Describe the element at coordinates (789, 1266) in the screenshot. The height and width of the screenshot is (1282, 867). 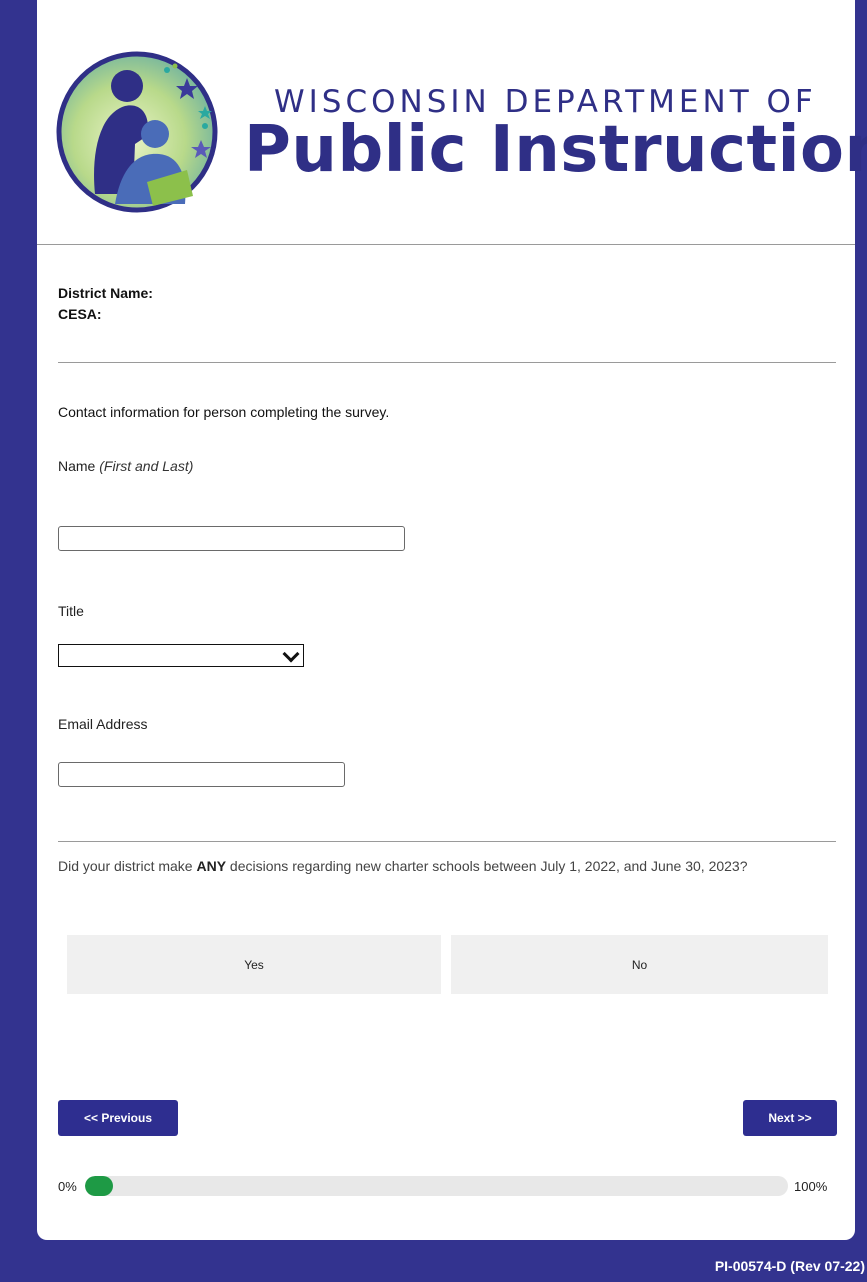
I see `form-code: PI-00574-D (Rev 07-22)` at that location.